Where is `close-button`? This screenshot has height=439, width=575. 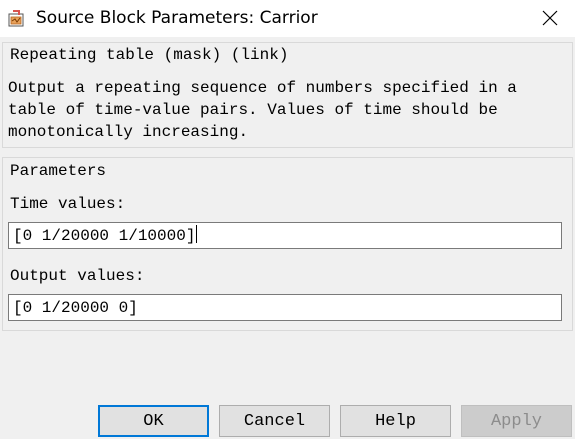
close-button is located at coordinates (550, 18).